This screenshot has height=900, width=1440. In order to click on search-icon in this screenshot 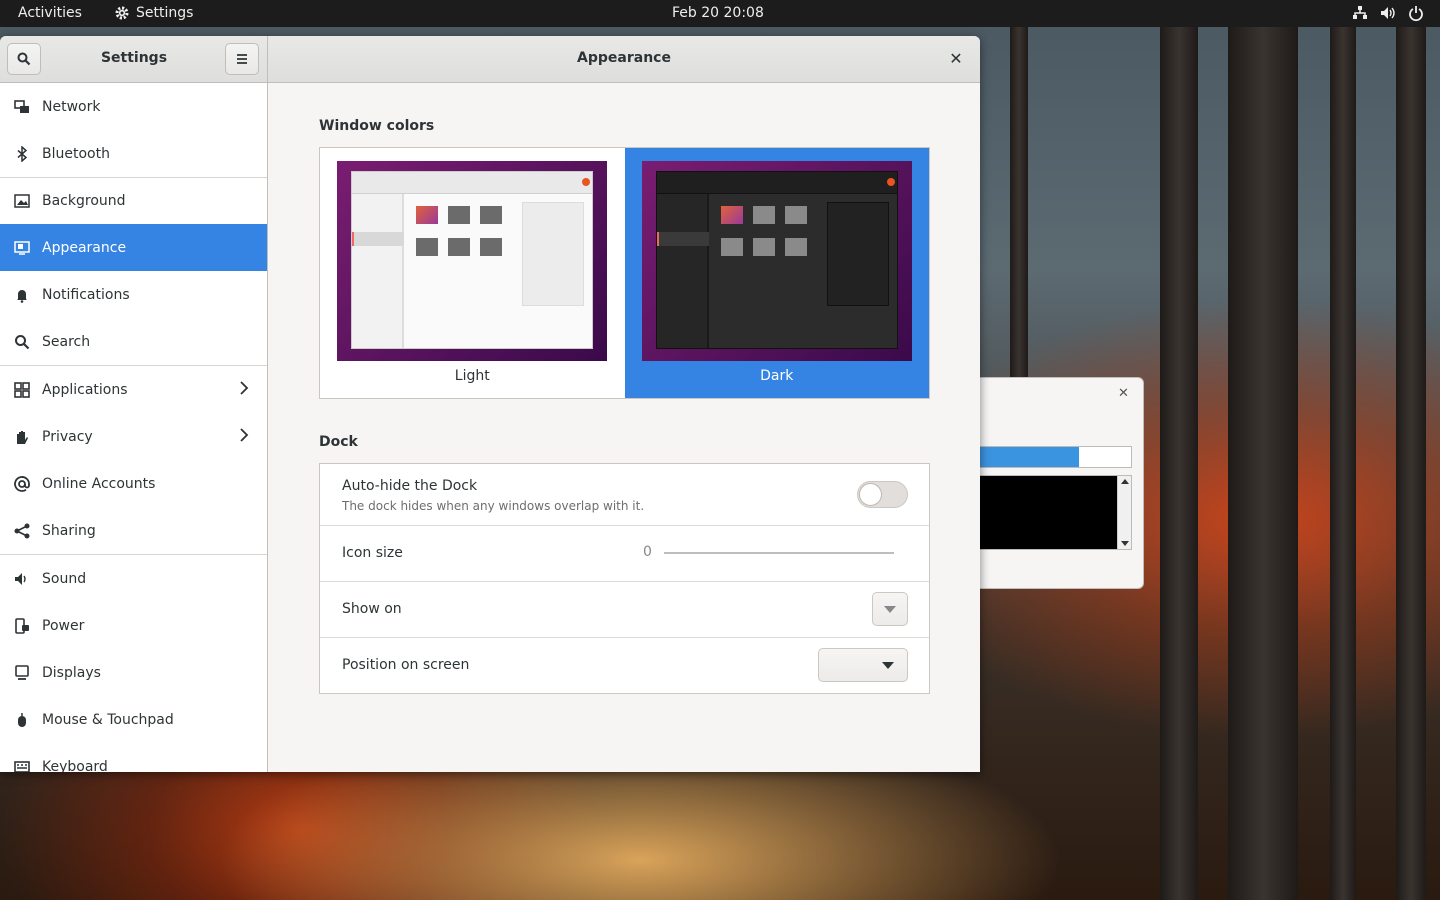, I will do `click(22, 342)`.